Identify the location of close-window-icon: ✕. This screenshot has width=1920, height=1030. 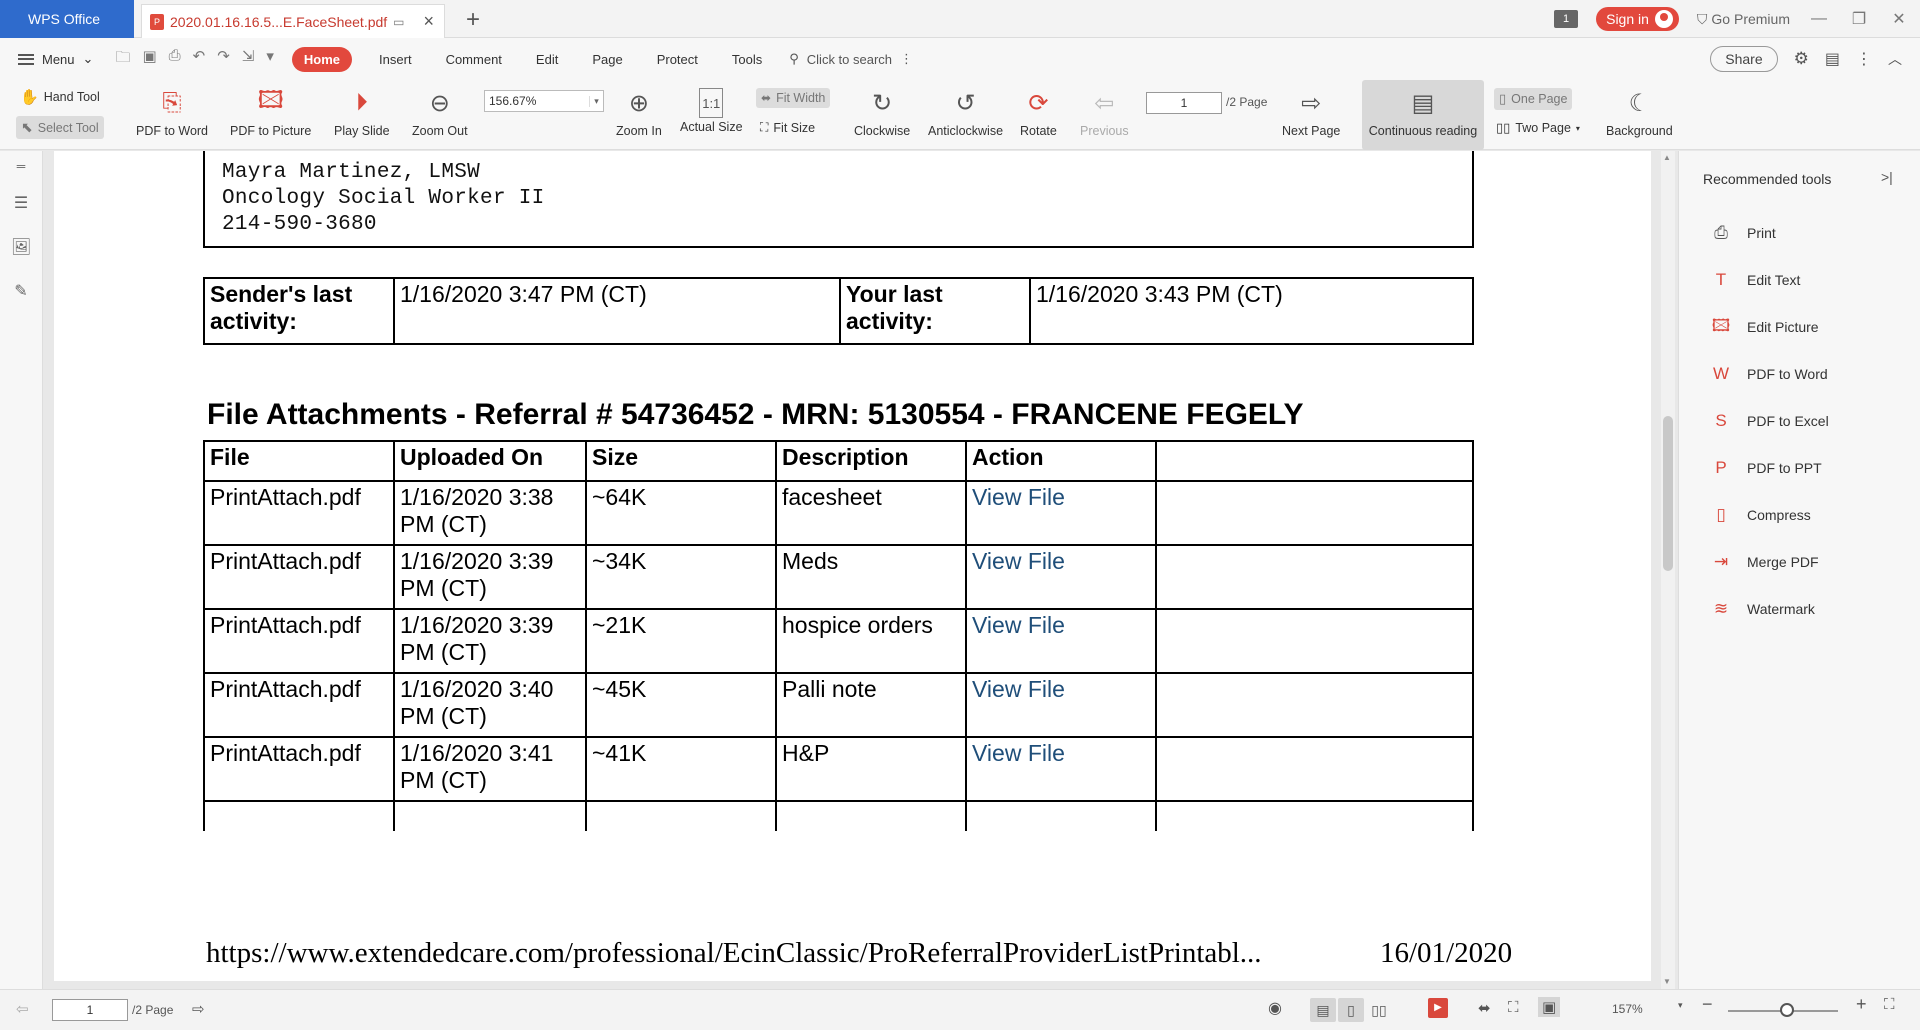
(1899, 19).